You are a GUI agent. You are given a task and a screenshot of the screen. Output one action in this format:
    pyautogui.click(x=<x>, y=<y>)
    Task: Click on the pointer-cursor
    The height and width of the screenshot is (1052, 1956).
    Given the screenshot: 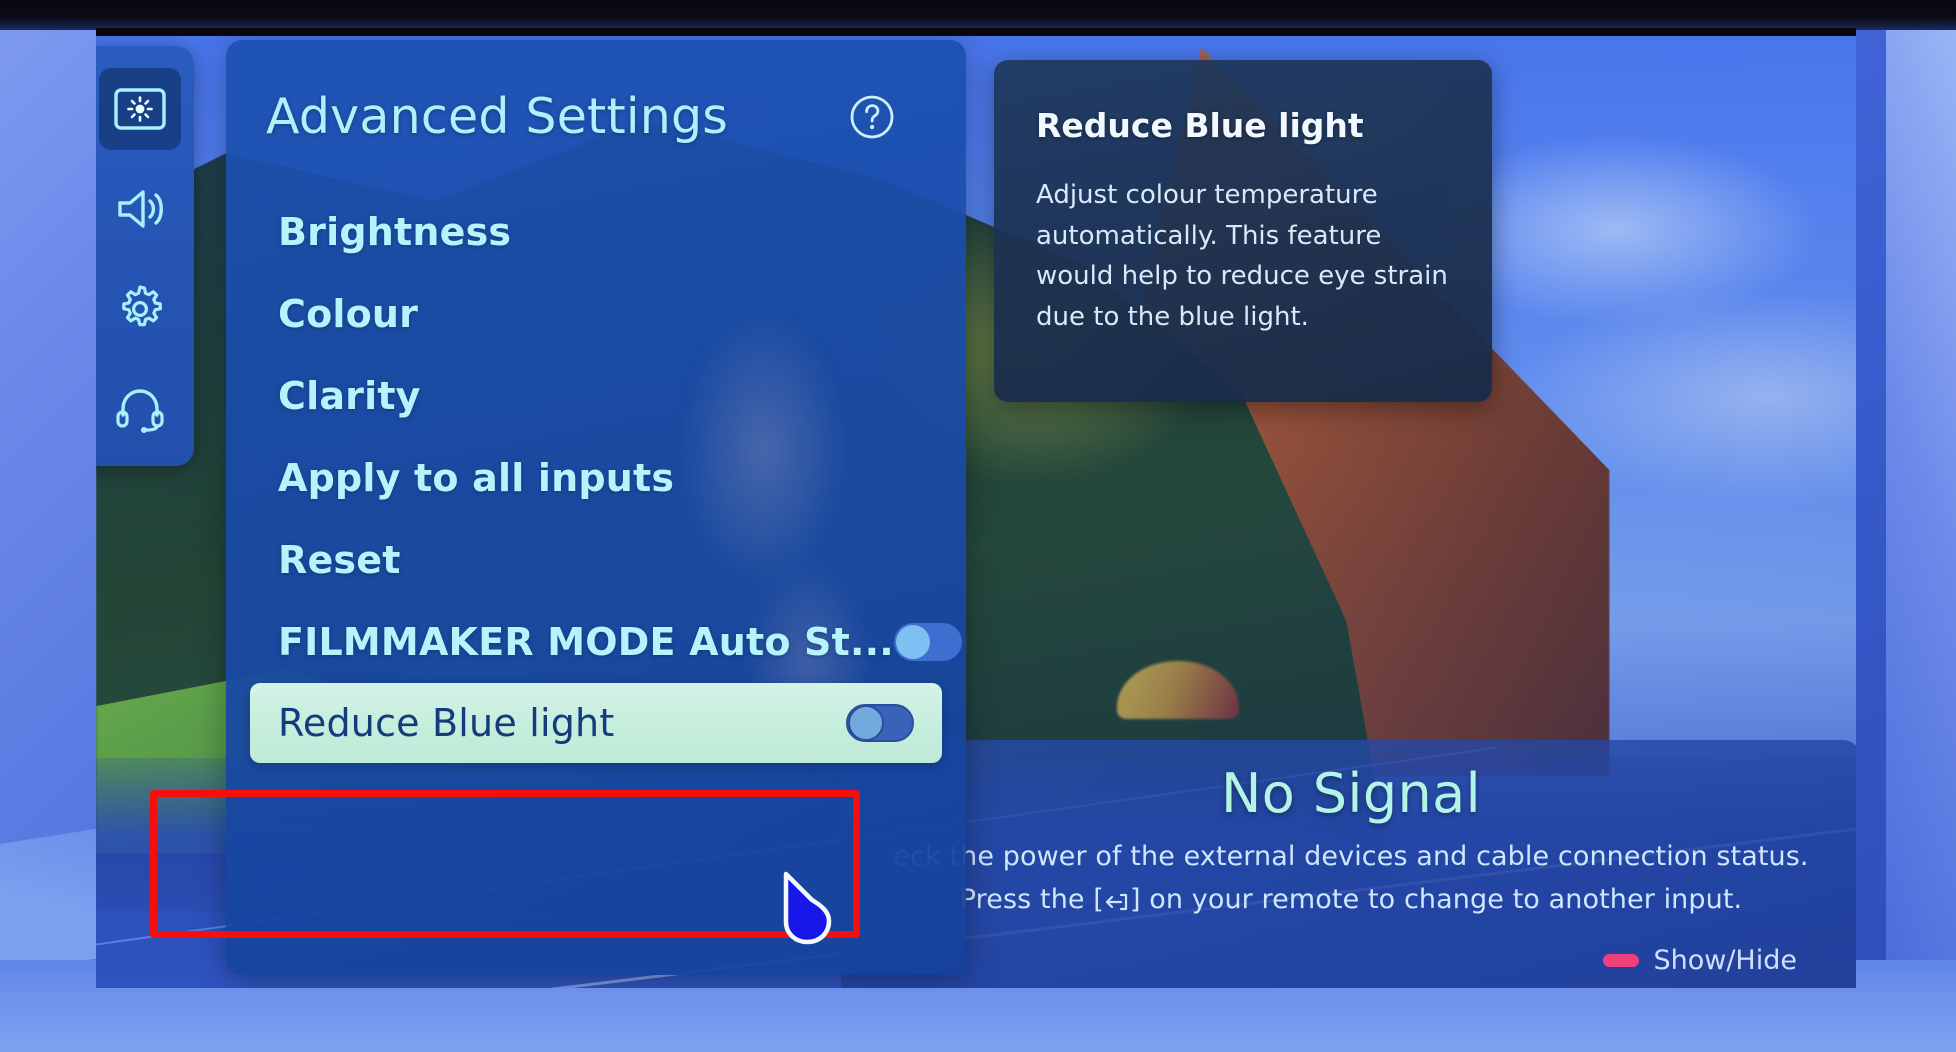 What is the action you would take?
    pyautogui.click(x=809, y=907)
    